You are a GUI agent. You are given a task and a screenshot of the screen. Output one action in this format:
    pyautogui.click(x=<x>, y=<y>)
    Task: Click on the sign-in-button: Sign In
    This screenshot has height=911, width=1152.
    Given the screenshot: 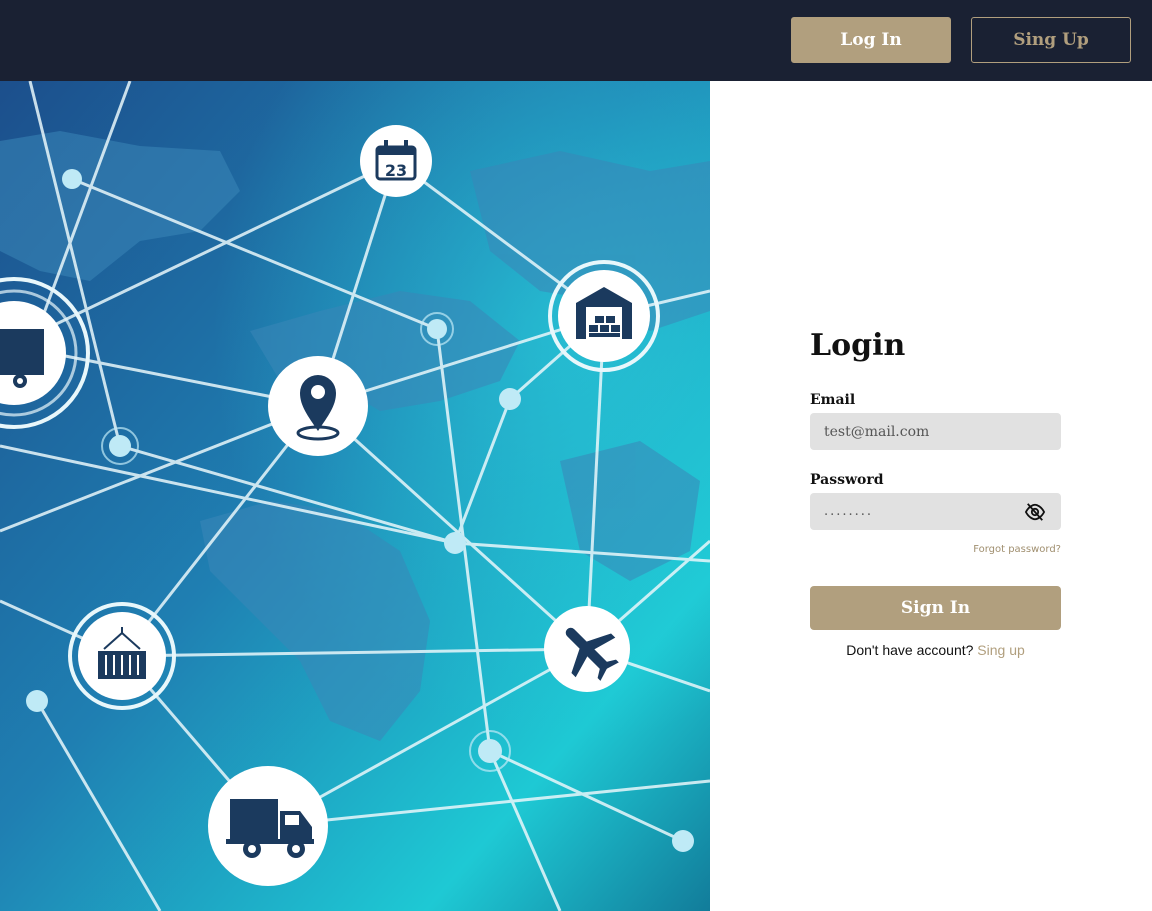 What is the action you would take?
    pyautogui.click(x=935, y=608)
    